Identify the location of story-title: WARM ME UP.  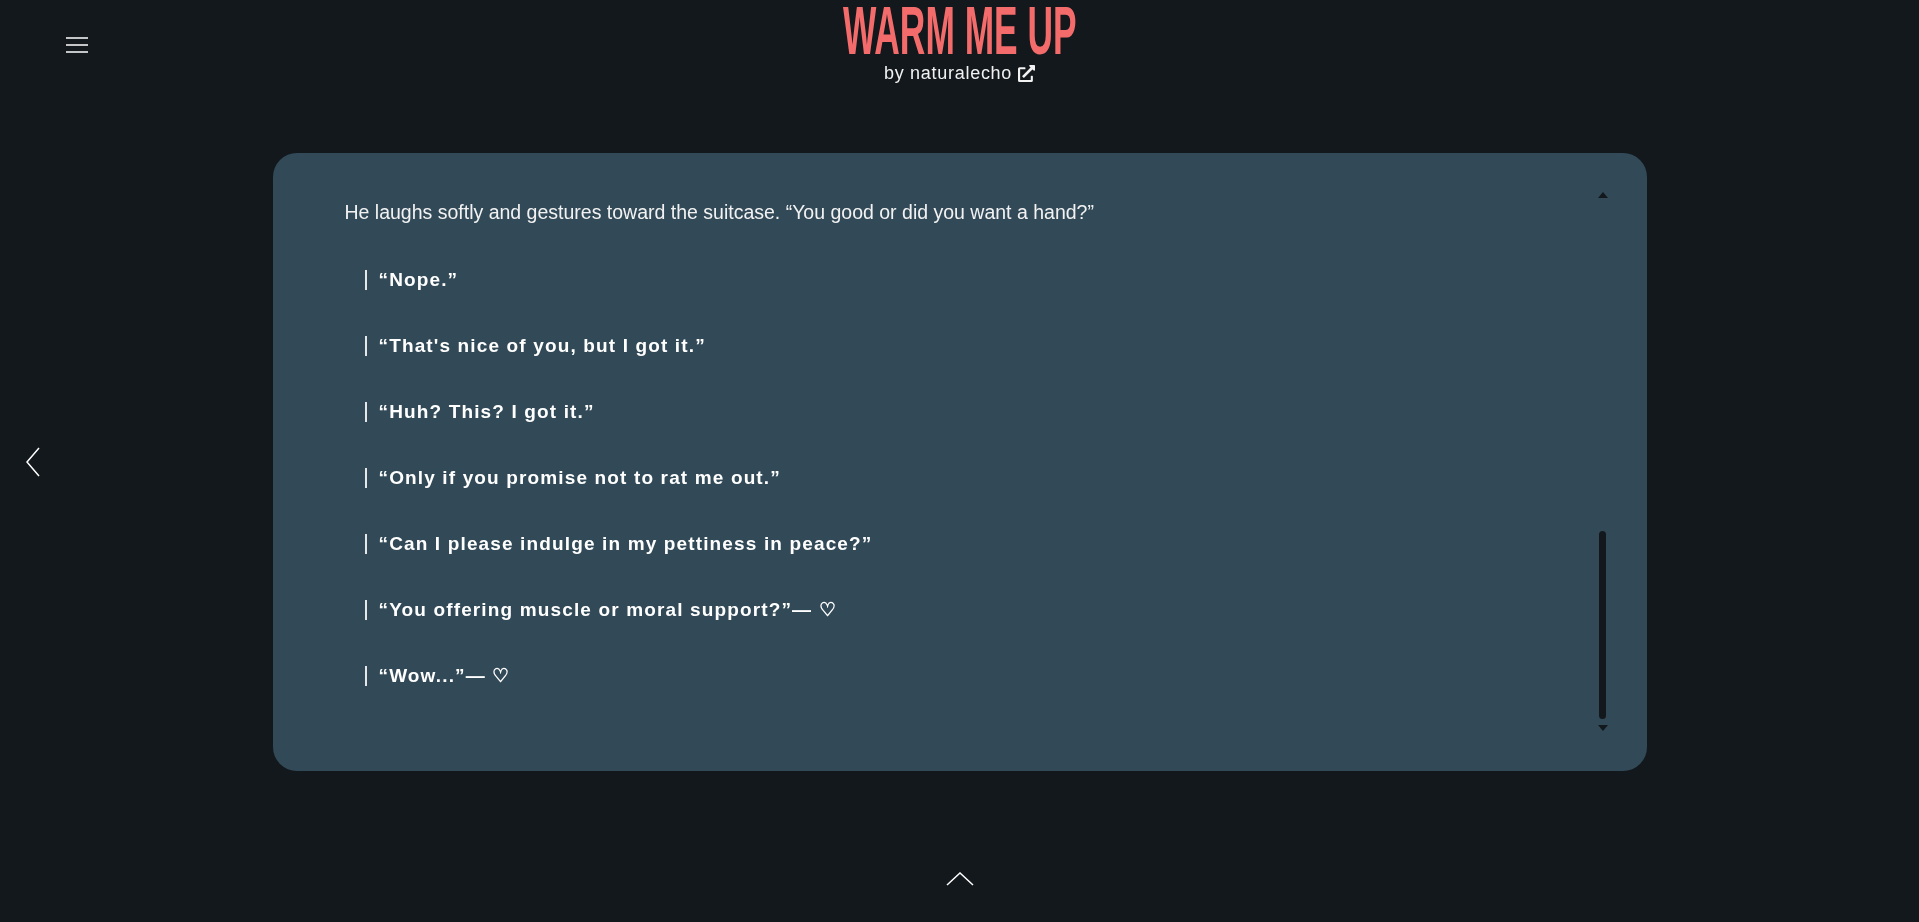
(959, 31).